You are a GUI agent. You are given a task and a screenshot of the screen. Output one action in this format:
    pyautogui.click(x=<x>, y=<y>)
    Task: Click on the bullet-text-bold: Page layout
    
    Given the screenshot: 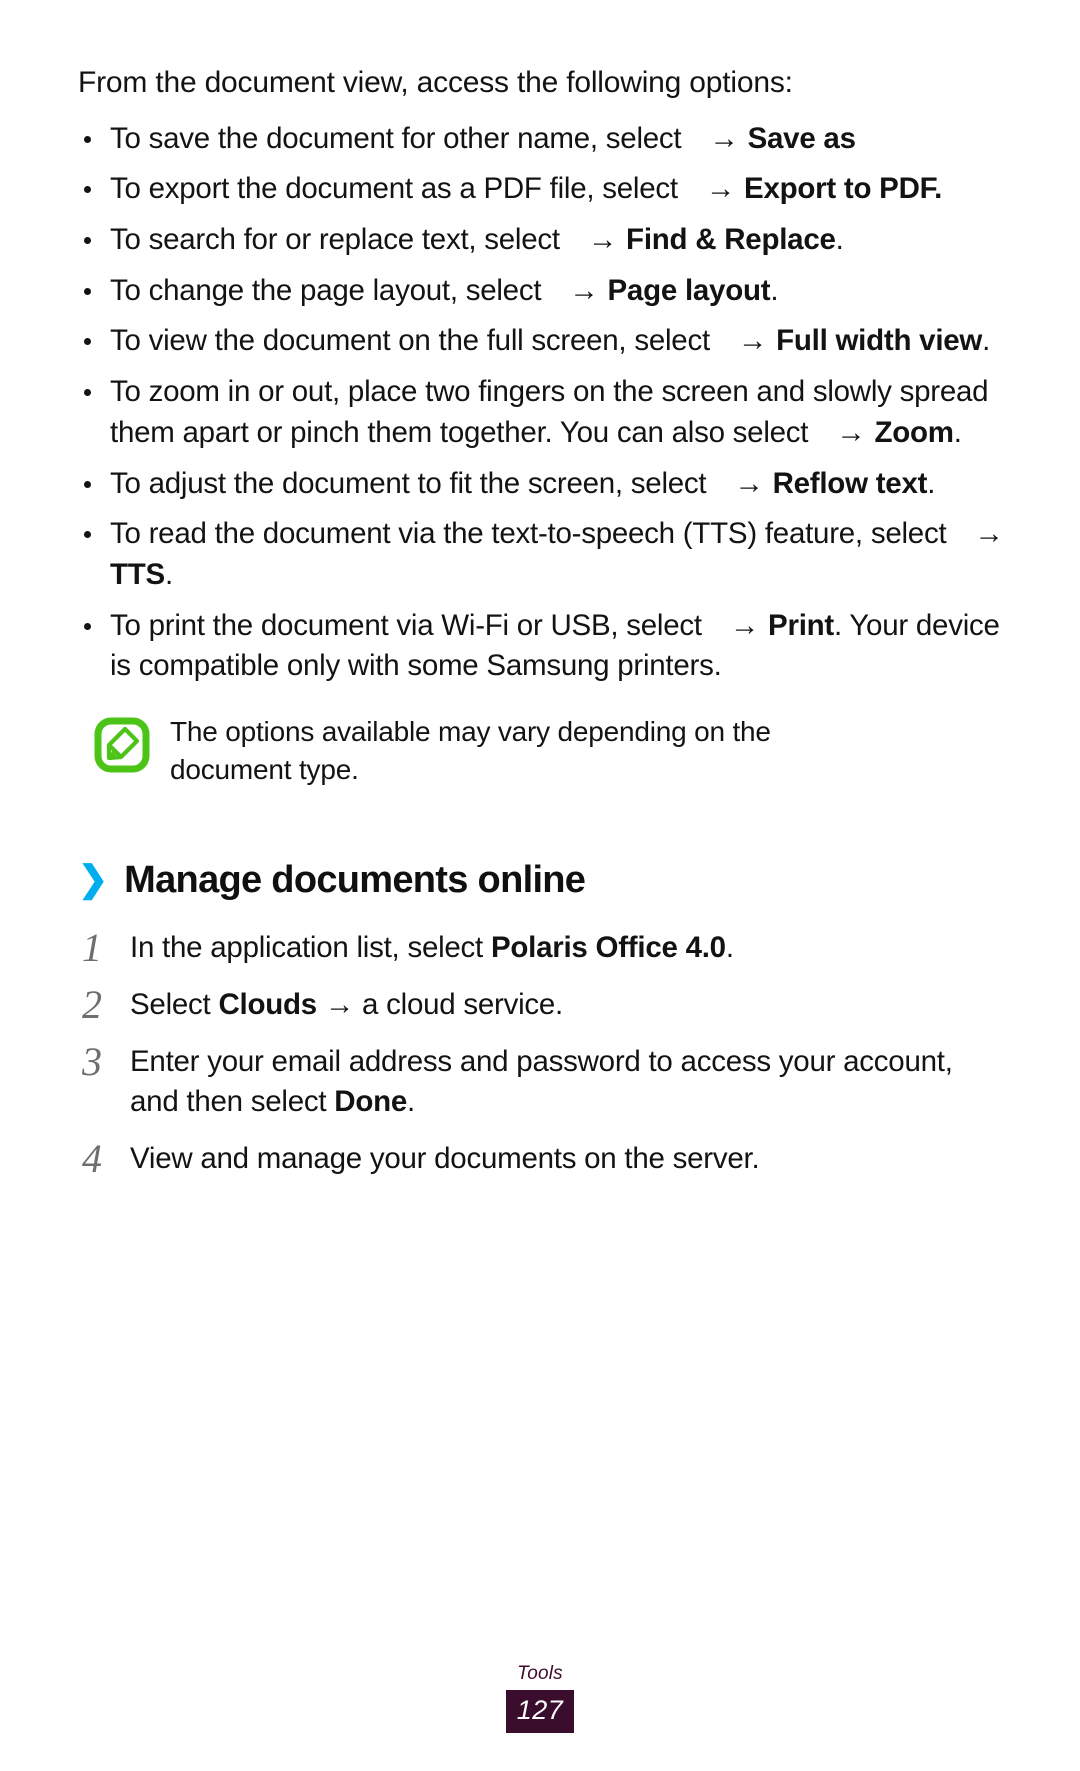 What is the action you would take?
    pyautogui.click(x=689, y=290)
    